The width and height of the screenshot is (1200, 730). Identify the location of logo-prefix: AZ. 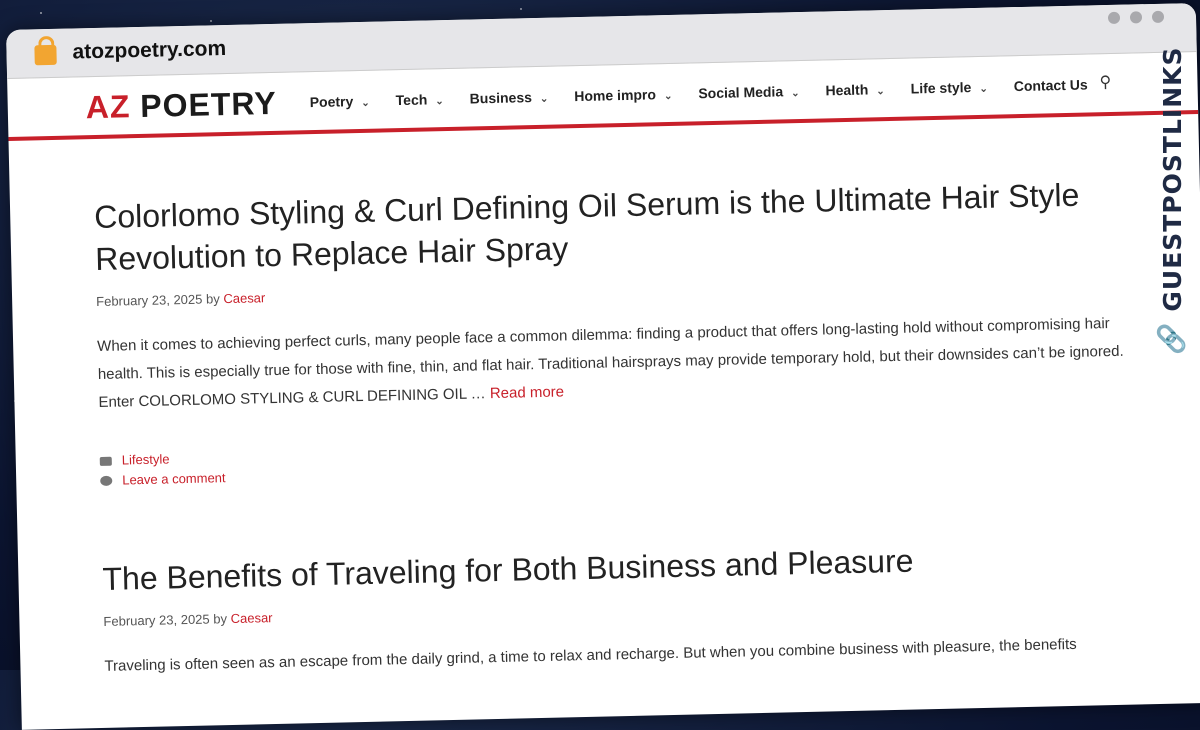
(108, 107).